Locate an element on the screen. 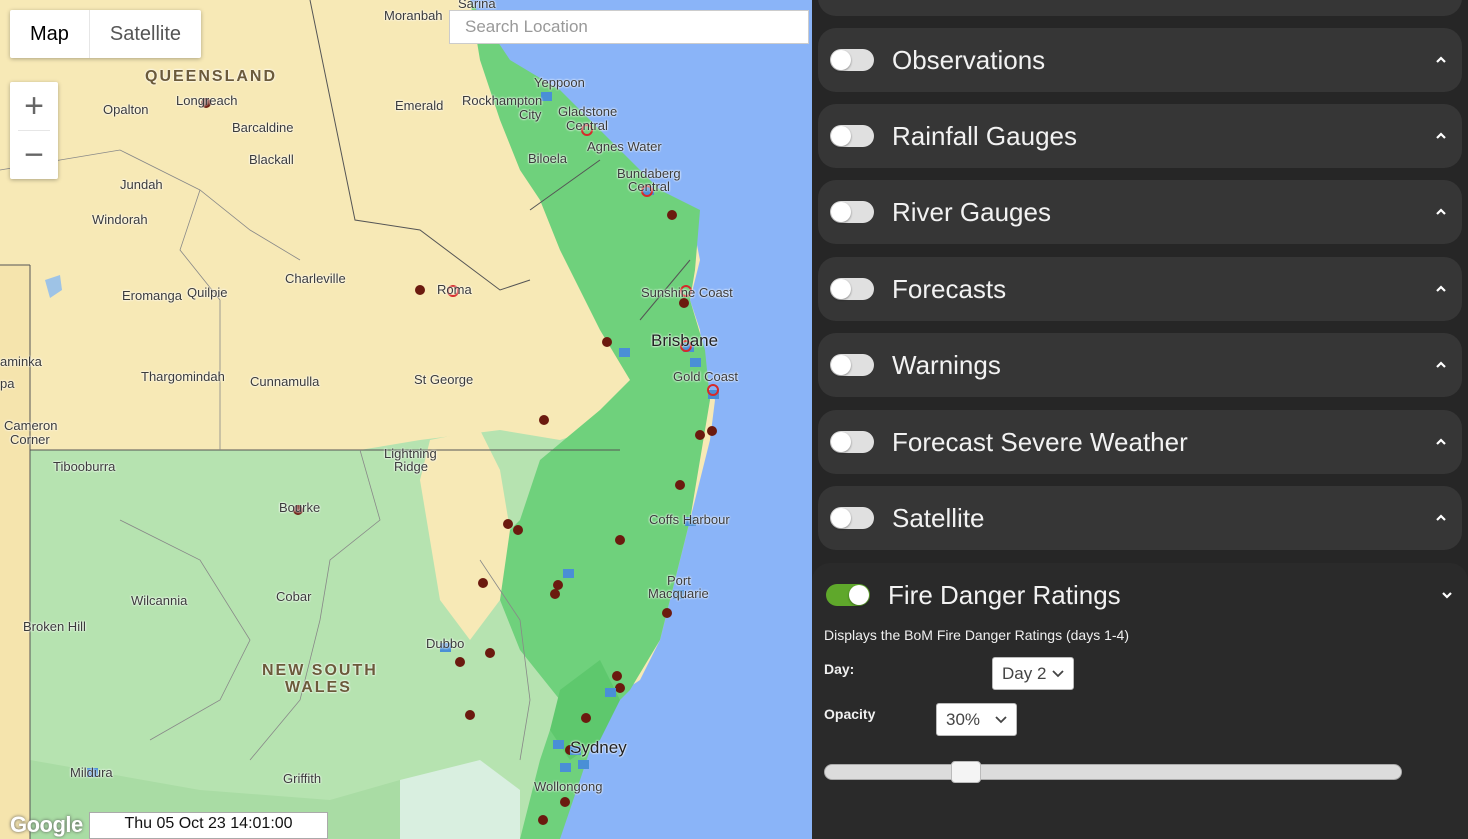  map-label-charleville: Charleville is located at coordinates (315, 278).